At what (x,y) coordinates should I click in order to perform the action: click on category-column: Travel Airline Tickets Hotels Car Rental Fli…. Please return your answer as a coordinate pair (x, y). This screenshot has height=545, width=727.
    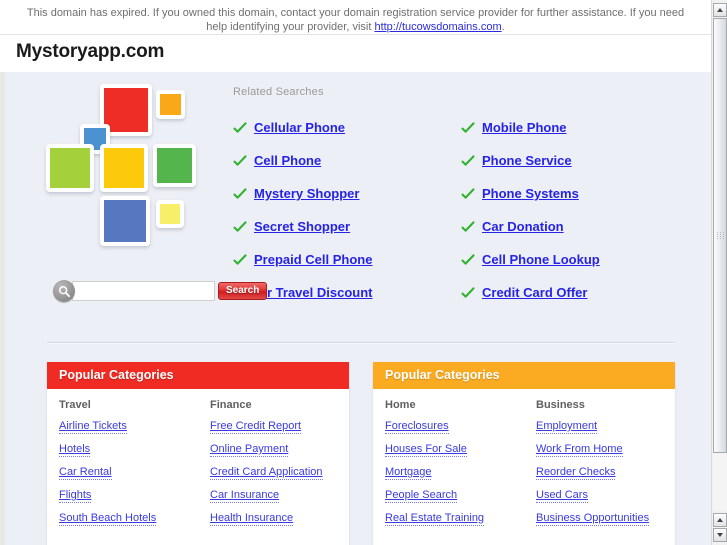
    Looking at the image, I should click on (122, 467).